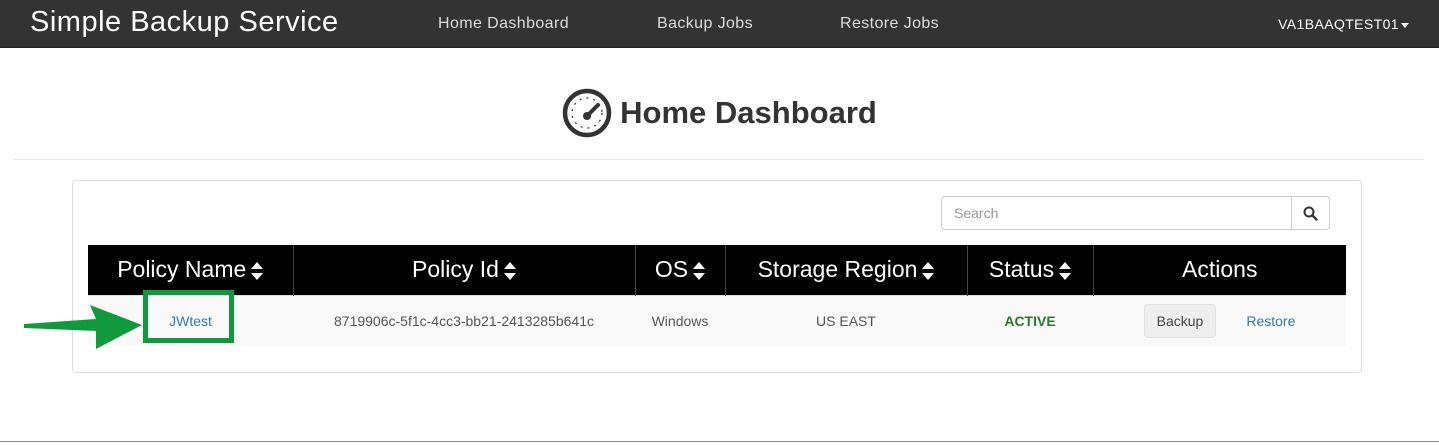 The image size is (1439, 445). What do you see at coordinates (1180, 320) in the screenshot?
I see `backup-button: Backup` at bounding box center [1180, 320].